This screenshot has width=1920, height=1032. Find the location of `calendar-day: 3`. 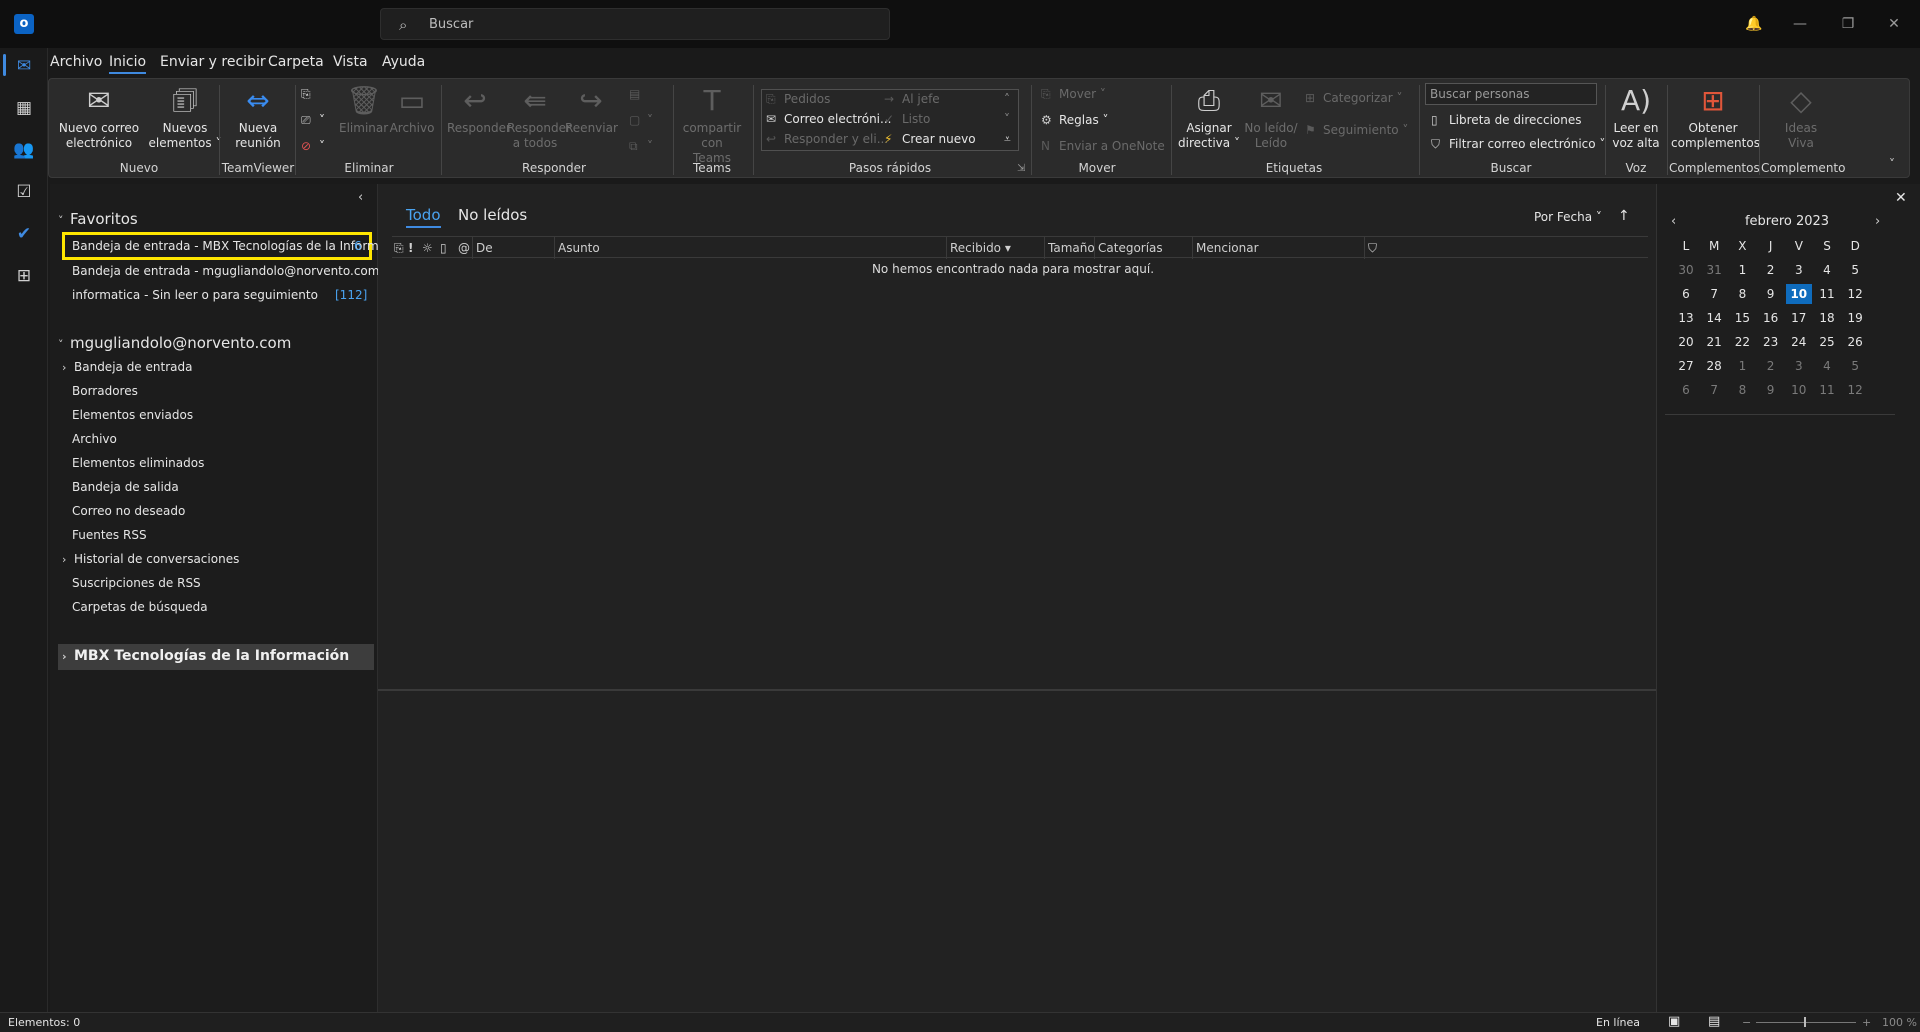

calendar-day: 3 is located at coordinates (1799, 366).